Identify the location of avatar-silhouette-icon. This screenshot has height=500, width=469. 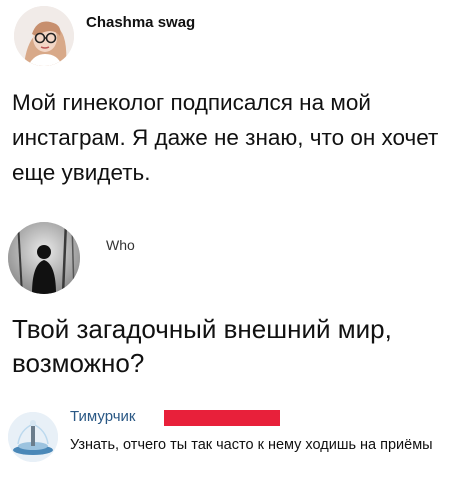
(44, 258).